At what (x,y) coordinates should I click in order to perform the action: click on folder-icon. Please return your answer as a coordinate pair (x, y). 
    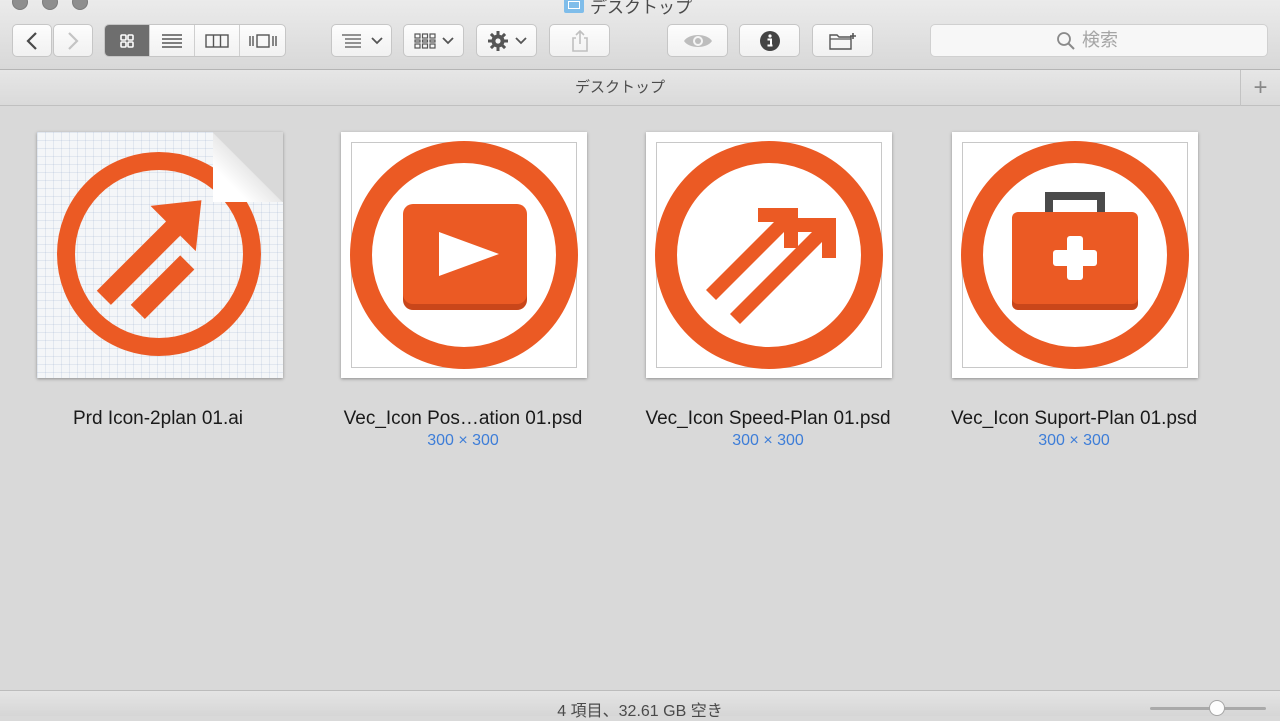
    Looking at the image, I should click on (574, 6).